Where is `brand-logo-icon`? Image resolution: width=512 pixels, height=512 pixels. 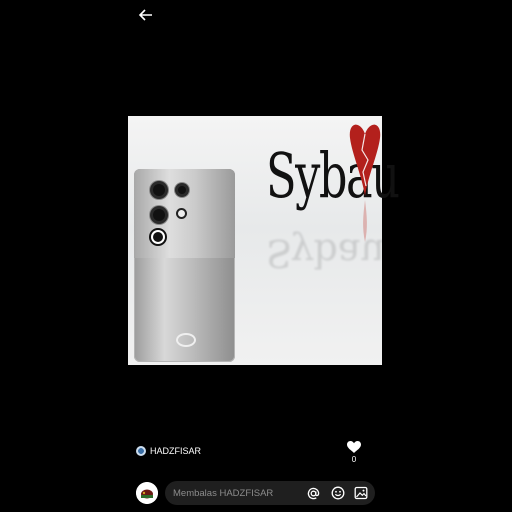
brand-logo-icon is located at coordinates (186, 340).